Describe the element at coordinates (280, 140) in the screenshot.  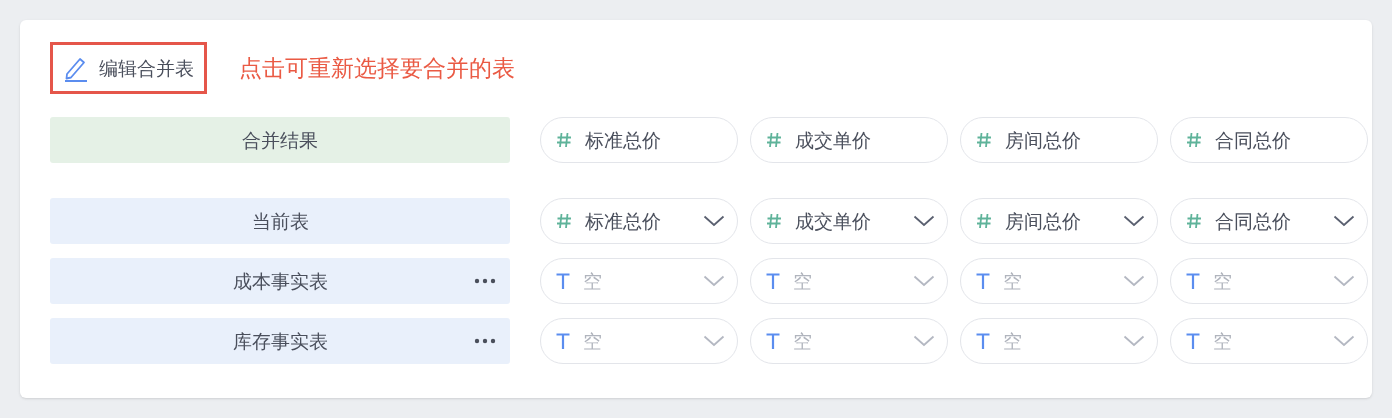
I see `result-label: 合并结果` at that location.